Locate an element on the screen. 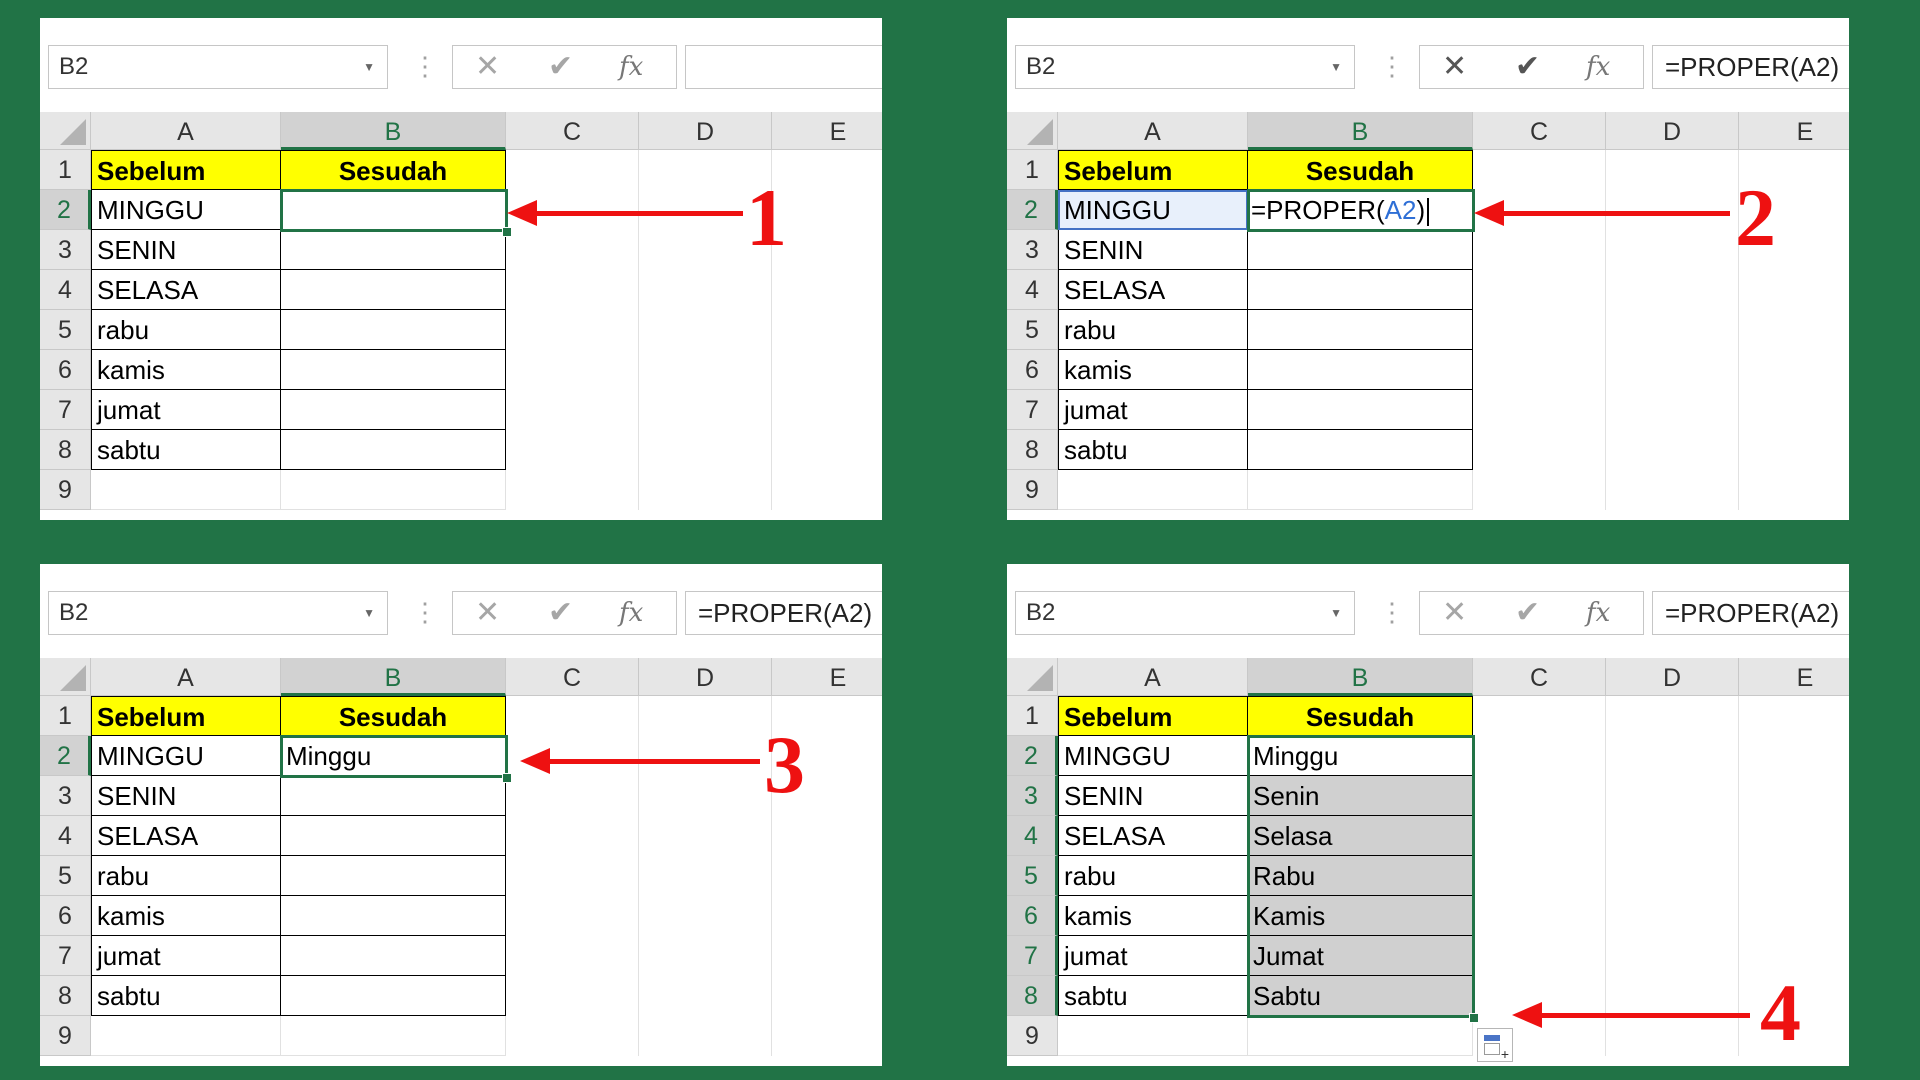 The width and height of the screenshot is (1920, 1080). fx-icon: fx is located at coordinates (1598, 67).